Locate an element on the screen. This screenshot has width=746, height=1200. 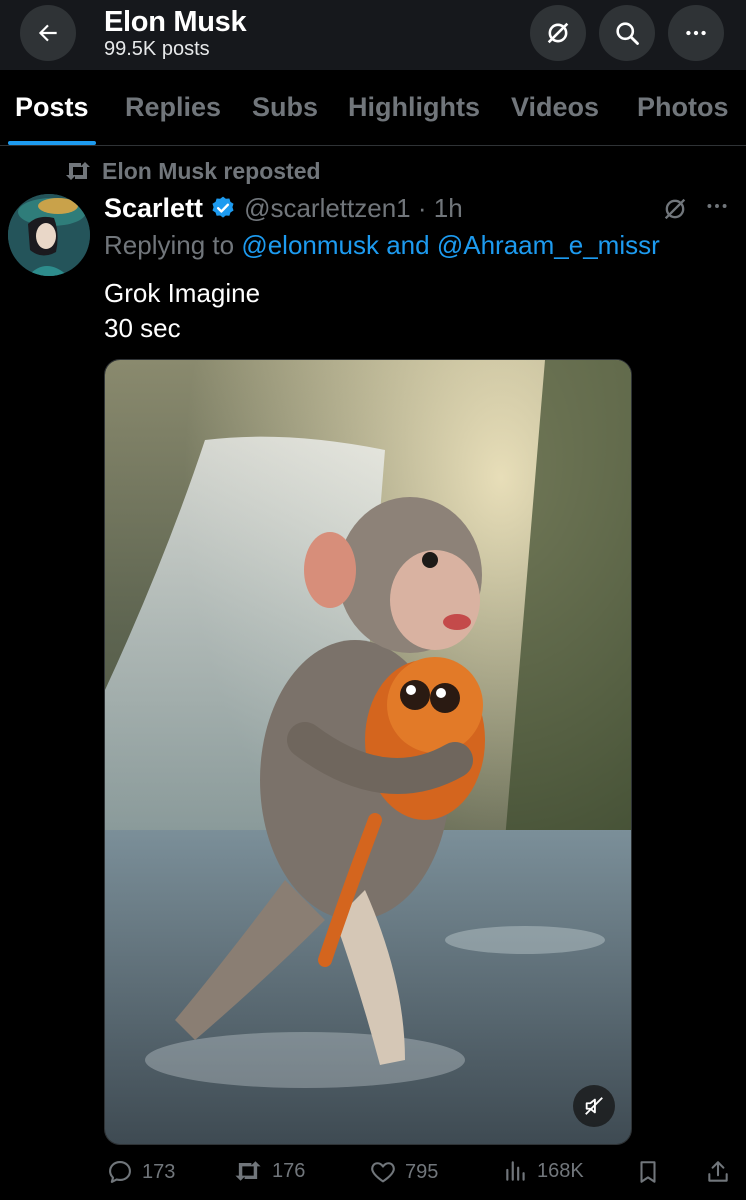
grok-button is located at coordinates (558, 33).